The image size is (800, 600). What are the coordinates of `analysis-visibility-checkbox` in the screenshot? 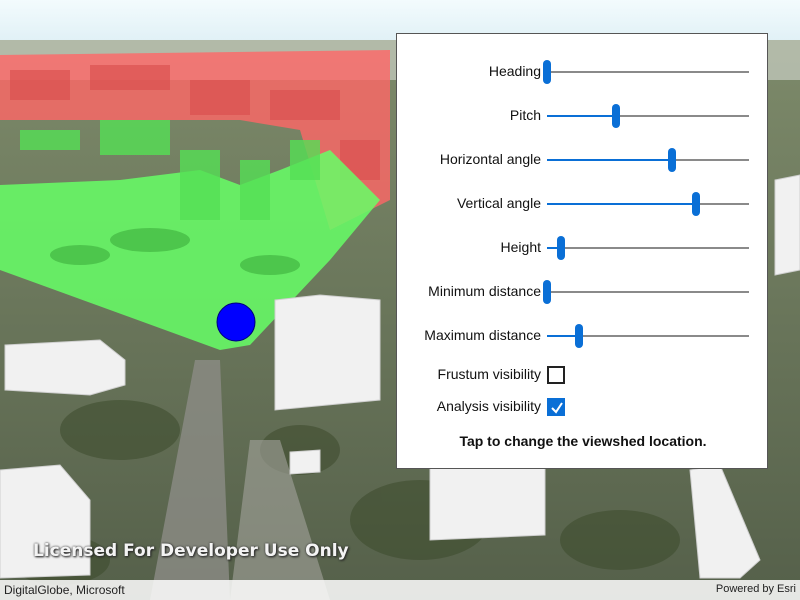 It's located at (556, 407).